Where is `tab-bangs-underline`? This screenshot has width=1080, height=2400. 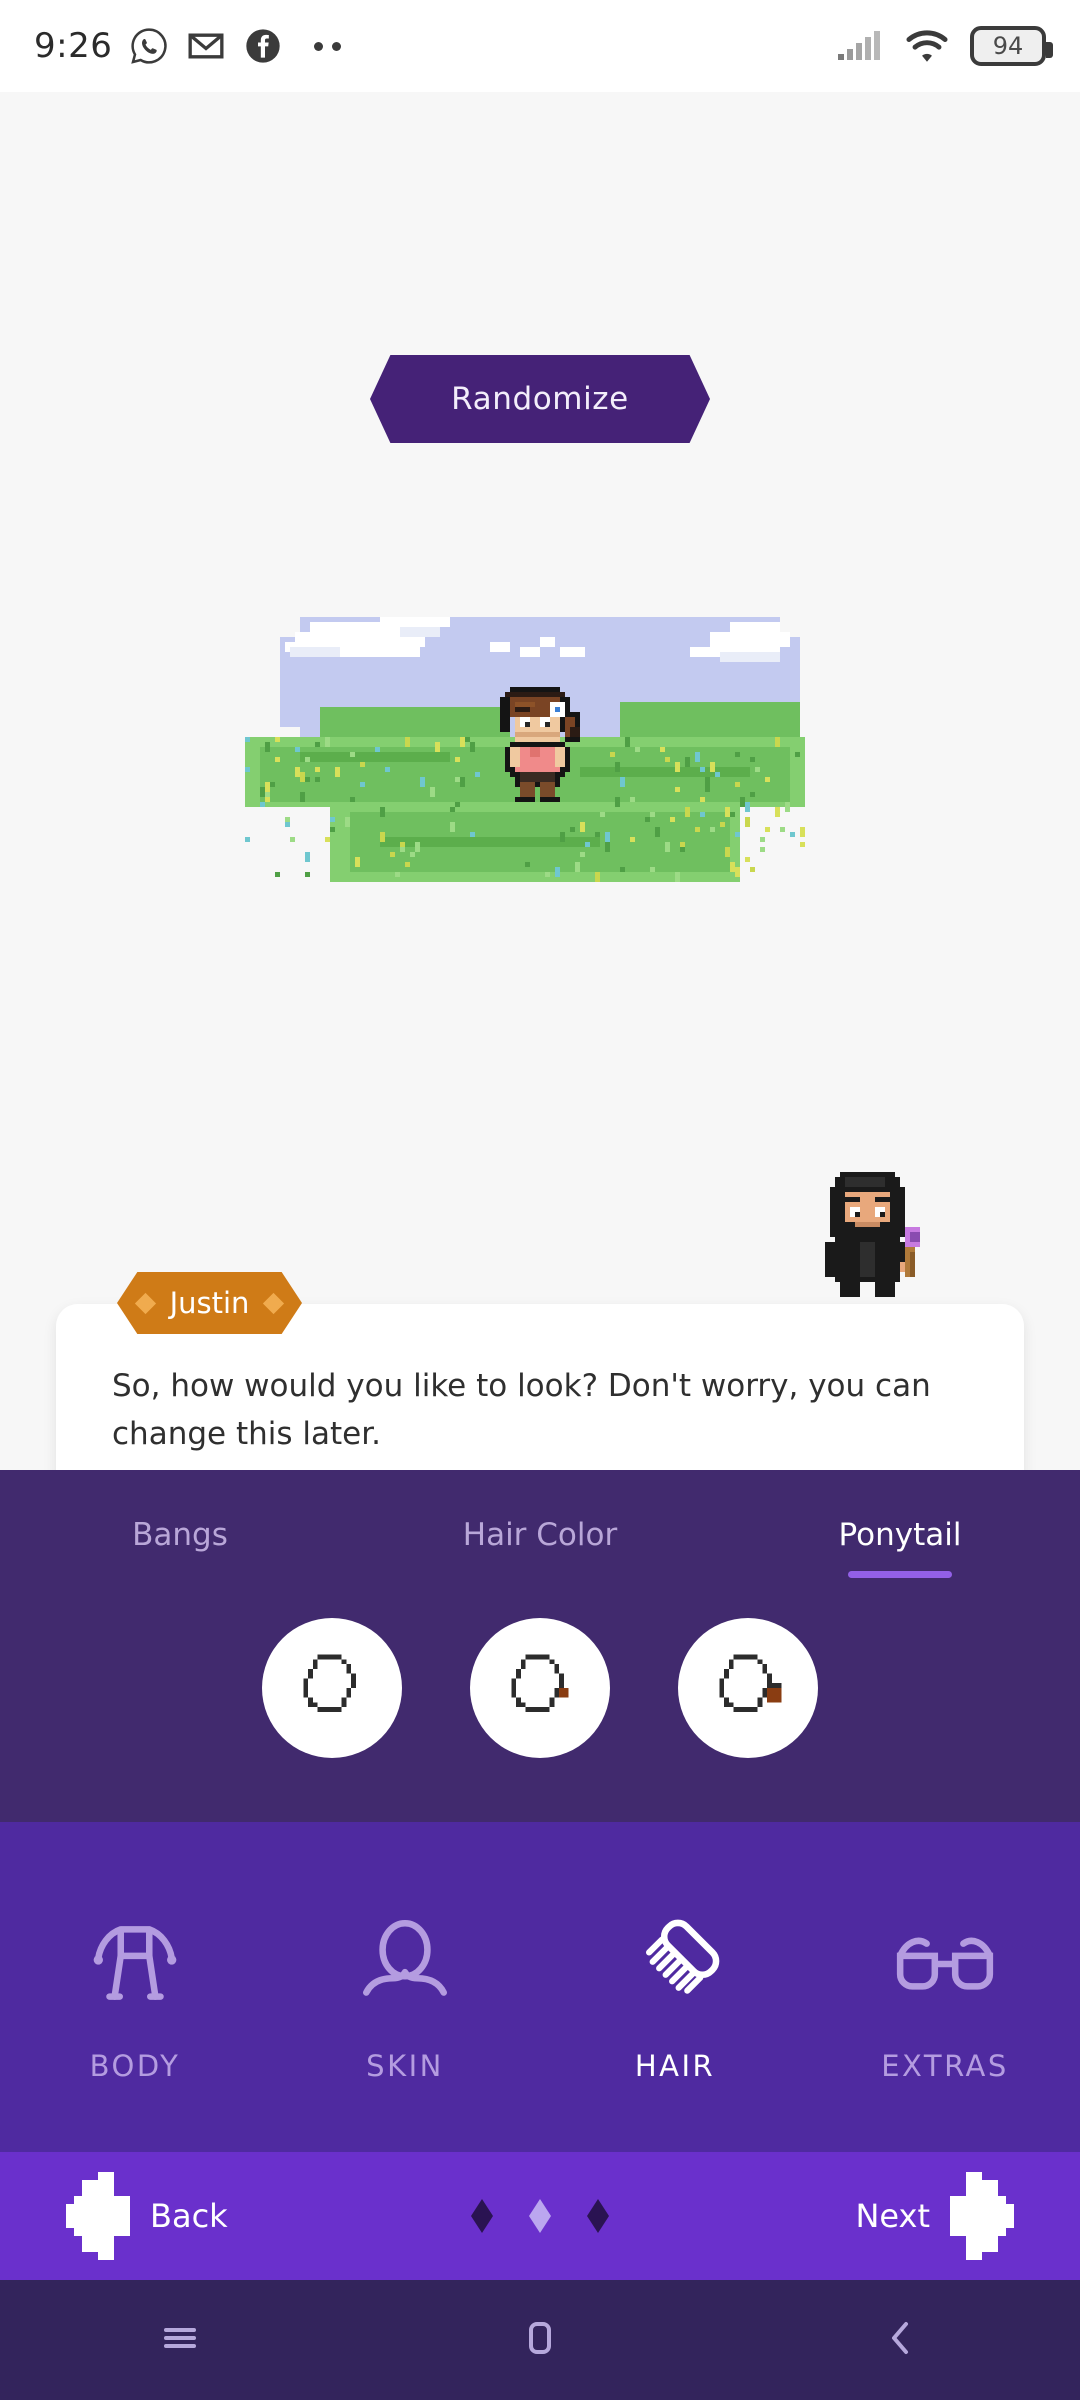 tab-bangs-underline is located at coordinates (180, 1574).